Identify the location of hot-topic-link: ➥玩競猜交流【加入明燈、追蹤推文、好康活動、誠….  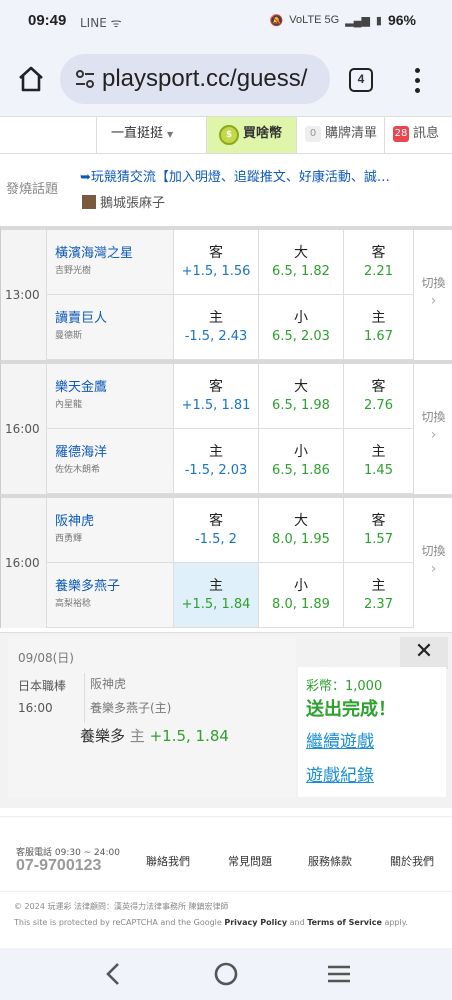
(265, 175).